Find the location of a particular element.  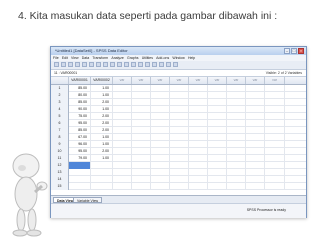

menu-item-help: Help is located at coordinates (191, 58).